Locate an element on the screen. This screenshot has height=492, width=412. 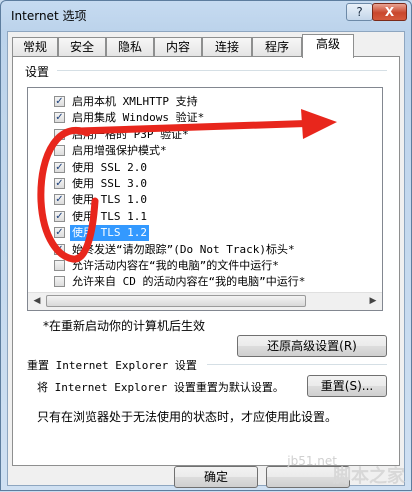
settings-item-label: 启用集成 Windows 验证* is located at coordinates (138, 118).